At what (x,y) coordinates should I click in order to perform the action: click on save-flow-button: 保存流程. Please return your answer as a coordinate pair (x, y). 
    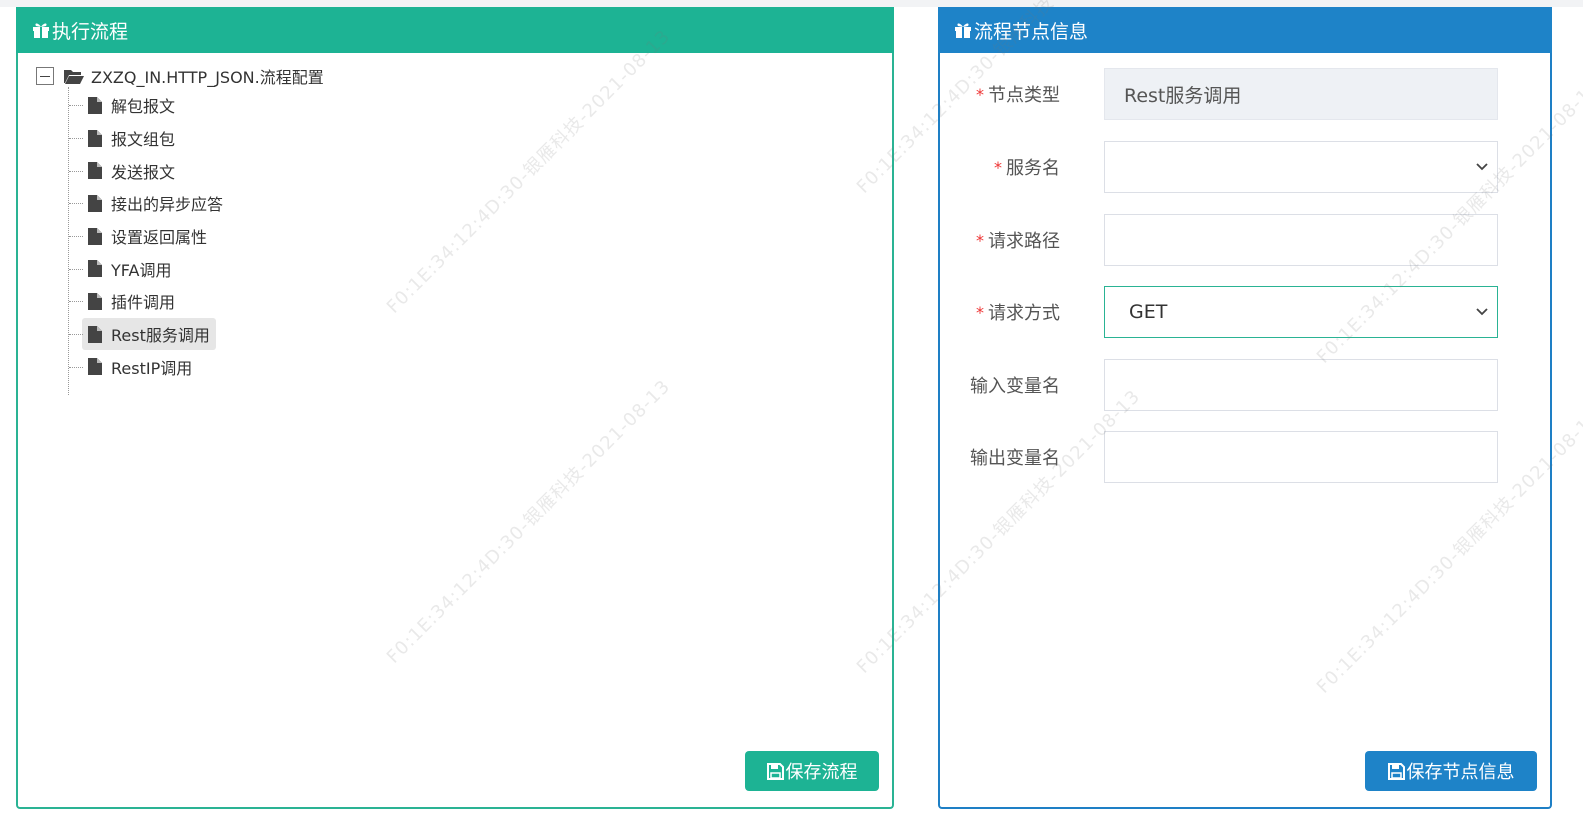
    Looking at the image, I should click on (812, 771).